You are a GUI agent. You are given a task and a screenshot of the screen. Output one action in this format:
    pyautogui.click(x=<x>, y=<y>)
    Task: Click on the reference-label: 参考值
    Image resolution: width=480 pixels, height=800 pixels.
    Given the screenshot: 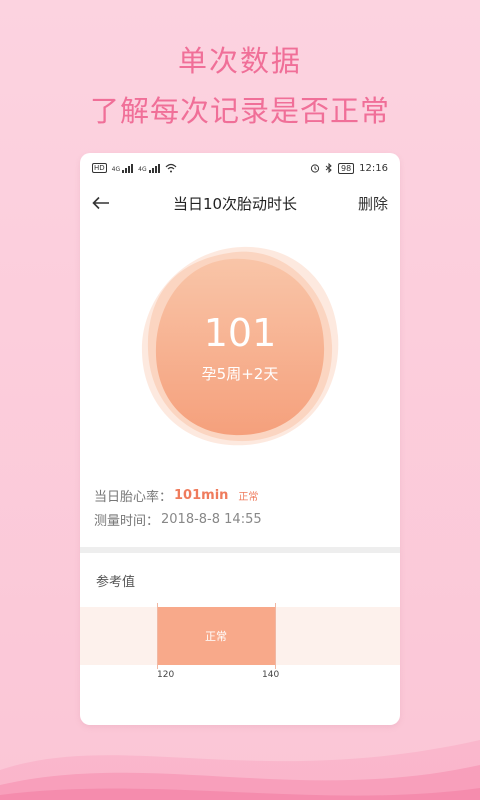 What is the action you would take?
    pyautogui.click(x=116, y=582)
    